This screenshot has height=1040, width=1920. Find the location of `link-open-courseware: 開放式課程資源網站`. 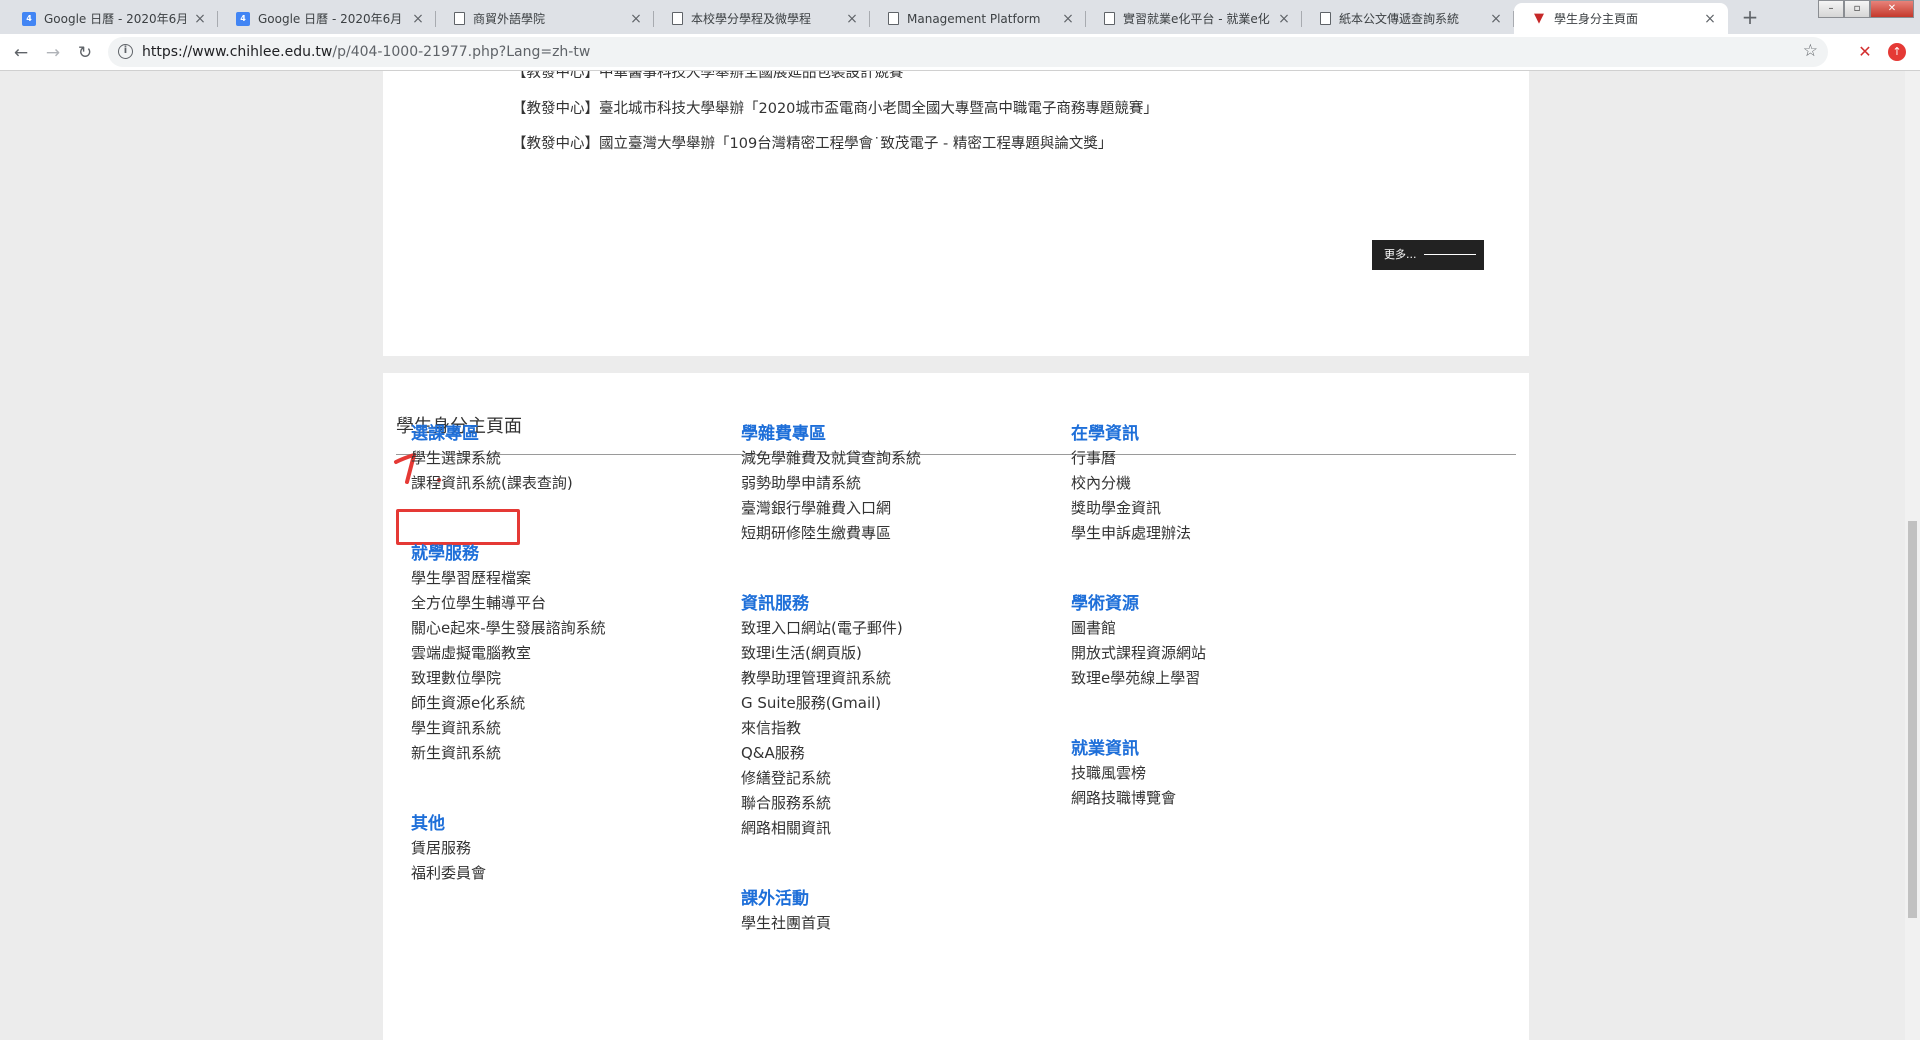

link-open-courseware: 開放式課程資源網站 is located at coordinates (1138, 652).